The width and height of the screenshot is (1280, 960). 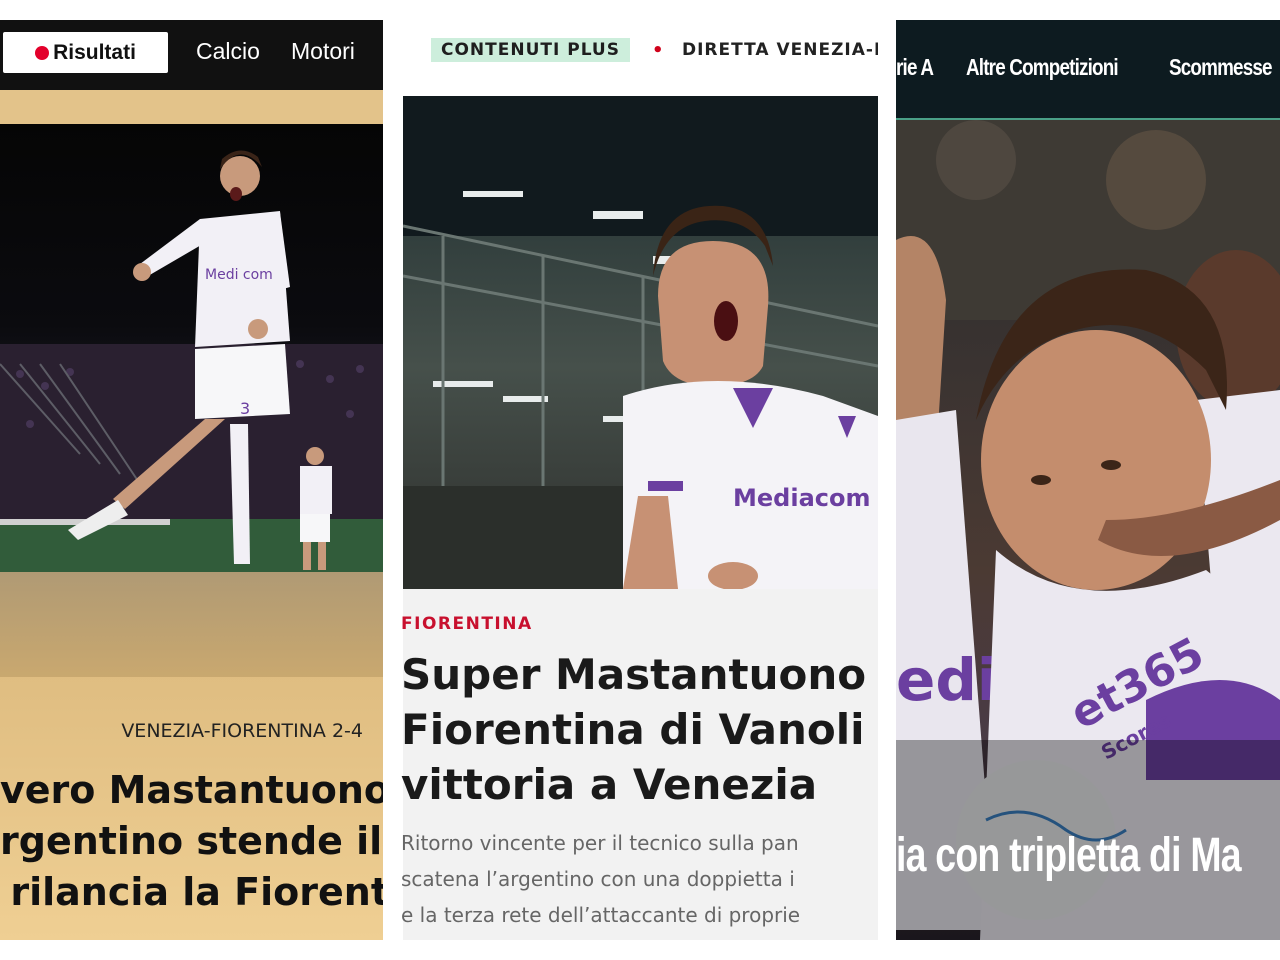 What do you see at coordinates (245, 408) in the screenshot?
I see `svg-text: 3` at bounding box center [245, 408].